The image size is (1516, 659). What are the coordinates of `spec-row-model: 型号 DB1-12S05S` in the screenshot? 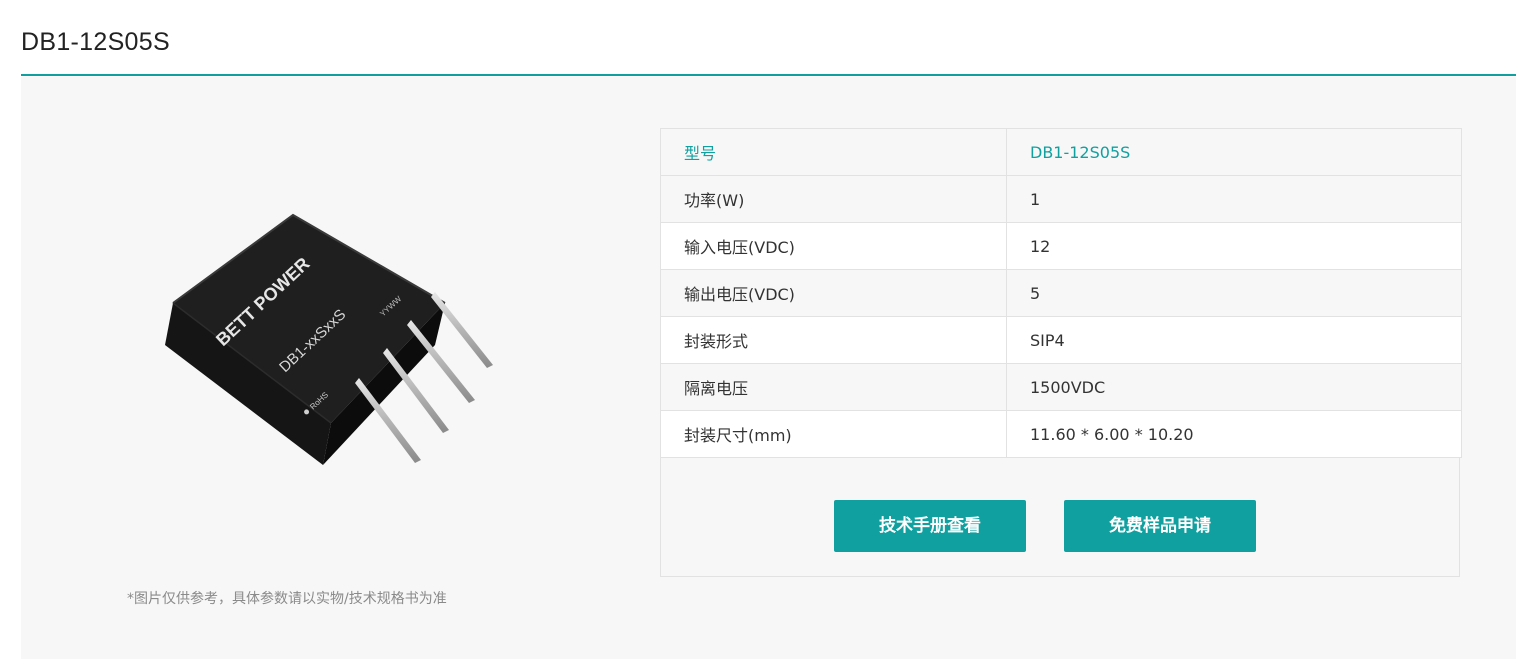 It's located at (1061, 152).